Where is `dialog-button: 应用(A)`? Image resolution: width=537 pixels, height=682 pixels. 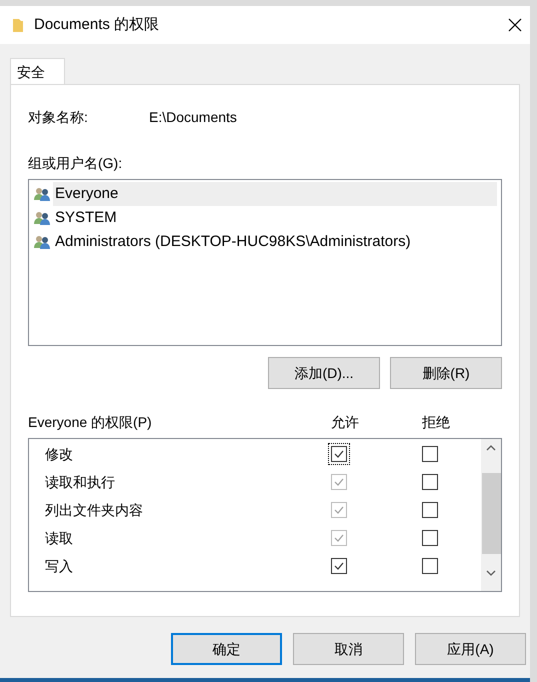
dialog-button: 应用(A) is located at coordinates (470, 649).